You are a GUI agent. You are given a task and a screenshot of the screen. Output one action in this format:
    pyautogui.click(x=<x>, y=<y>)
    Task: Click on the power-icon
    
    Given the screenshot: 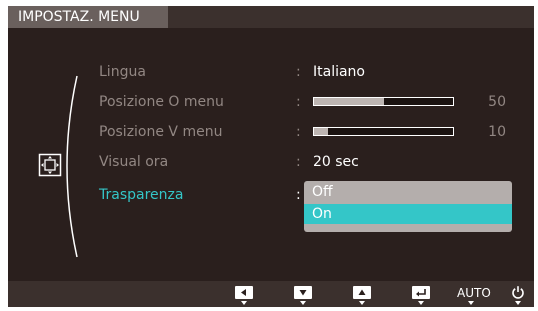 What is the action you would take?
    pyautogui.click(x=518, y=292)
    